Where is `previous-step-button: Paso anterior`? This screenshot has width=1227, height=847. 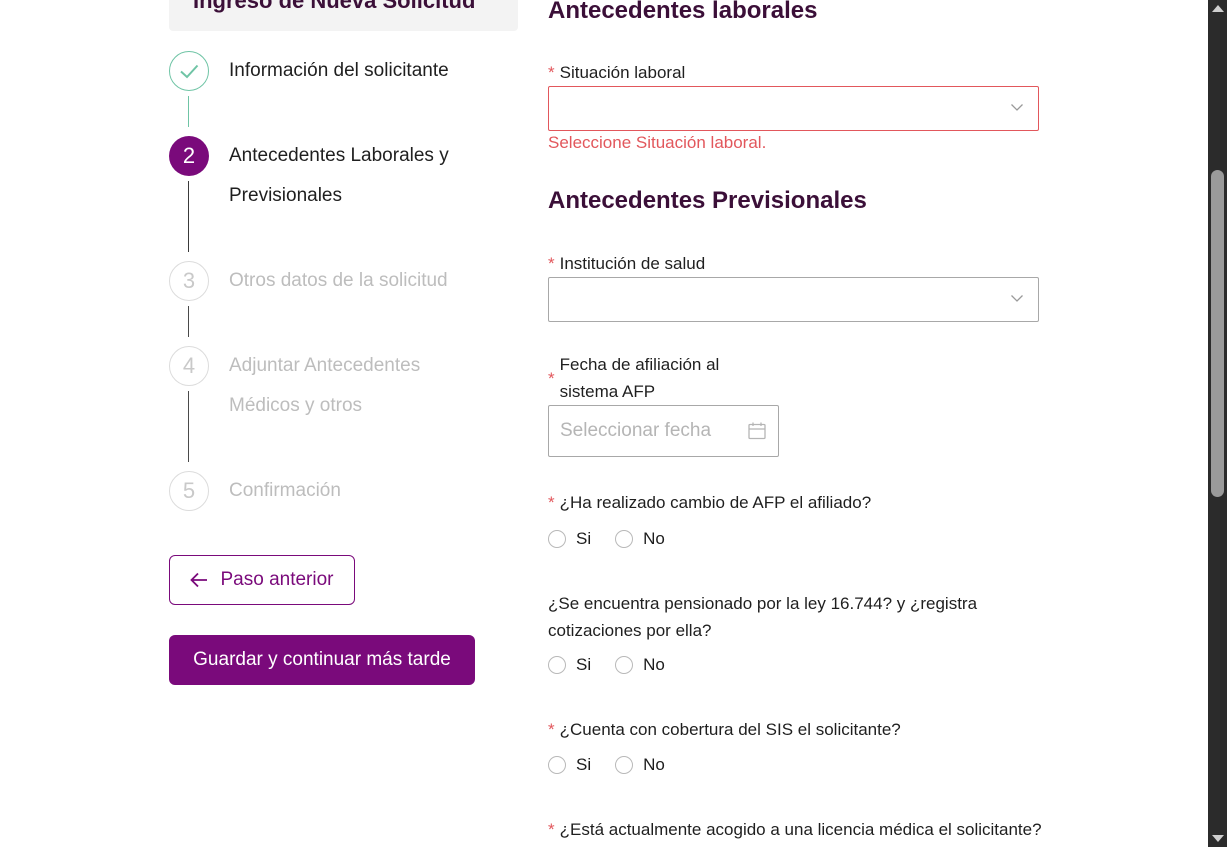 previous-step-button: Paso anterior is located at coordinates (262, 580).